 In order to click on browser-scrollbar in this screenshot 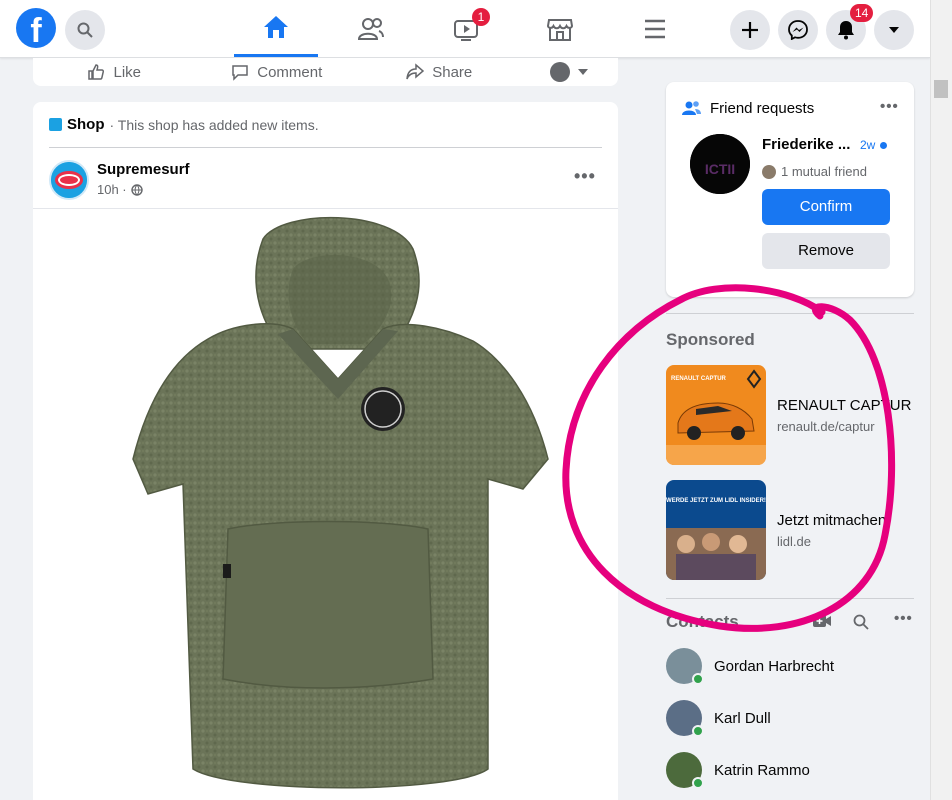, I will do `click(941, 400)`.